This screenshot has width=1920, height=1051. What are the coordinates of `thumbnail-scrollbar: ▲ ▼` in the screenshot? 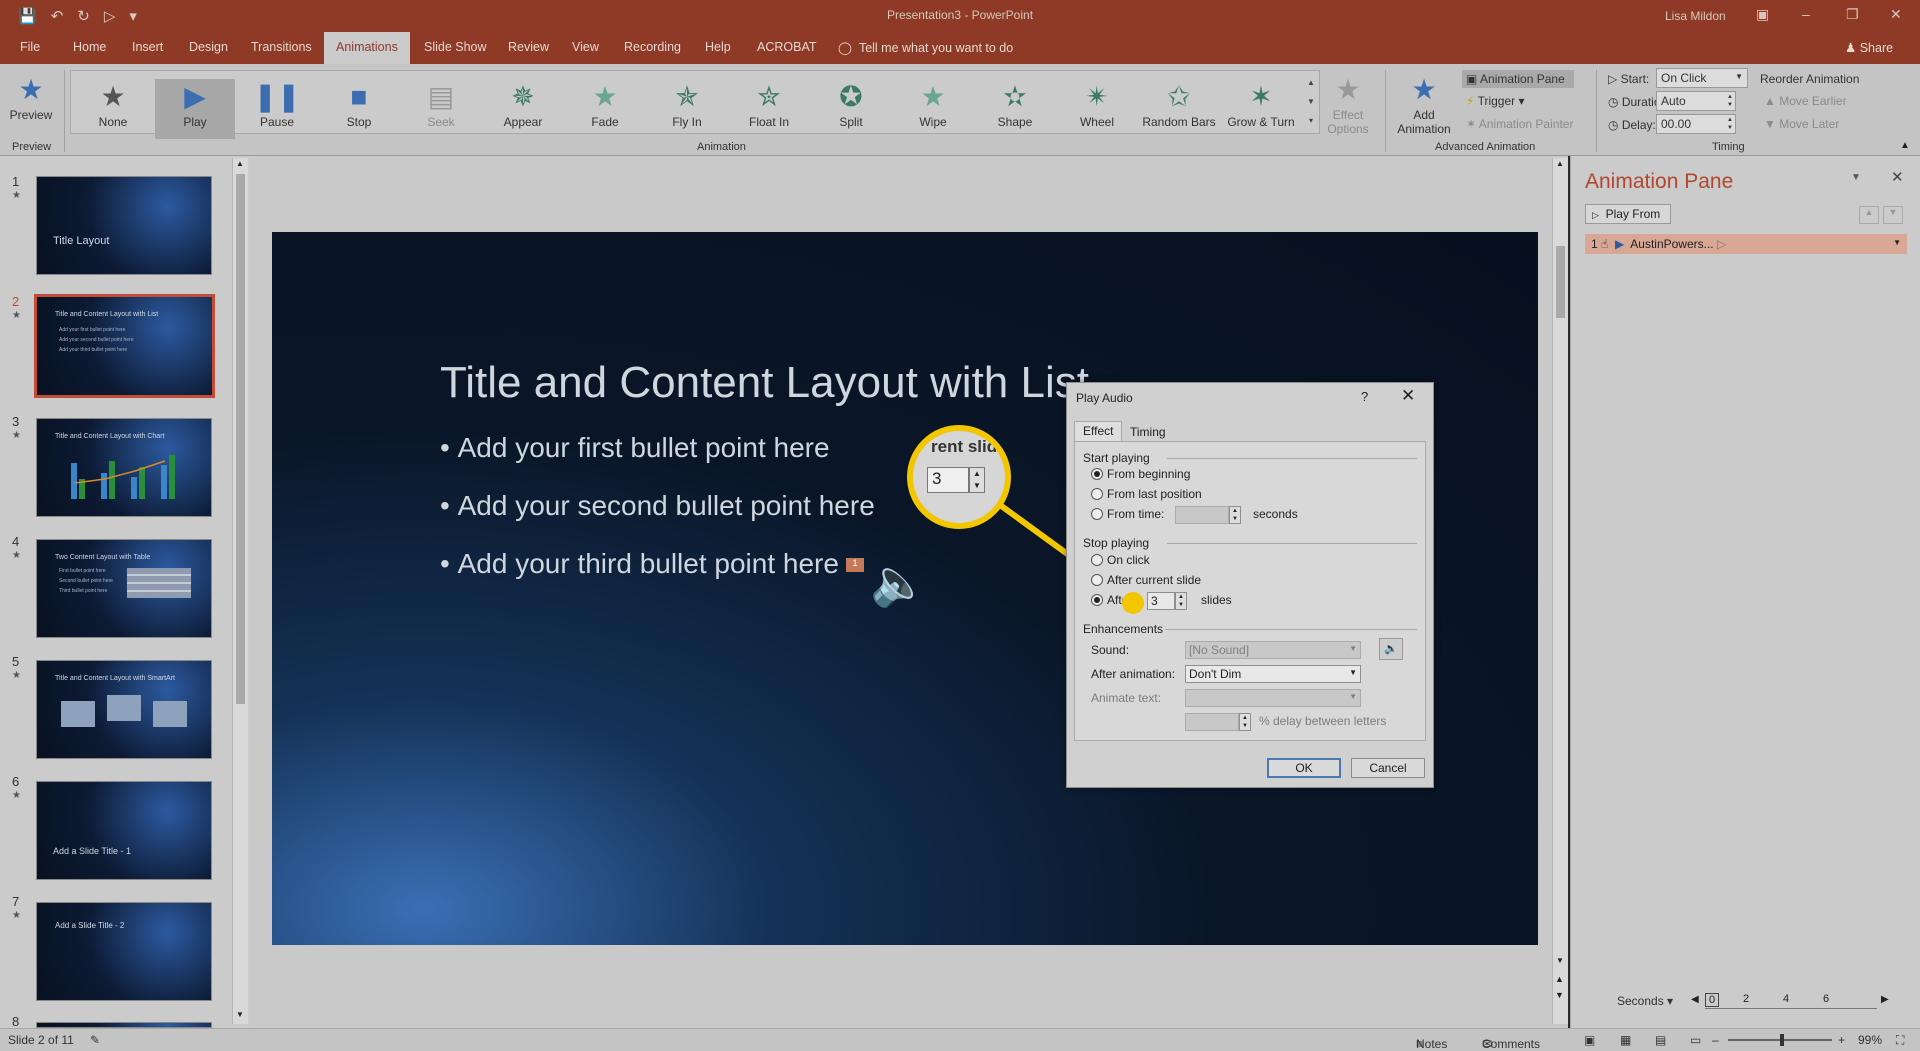 It's located at (240, 591).